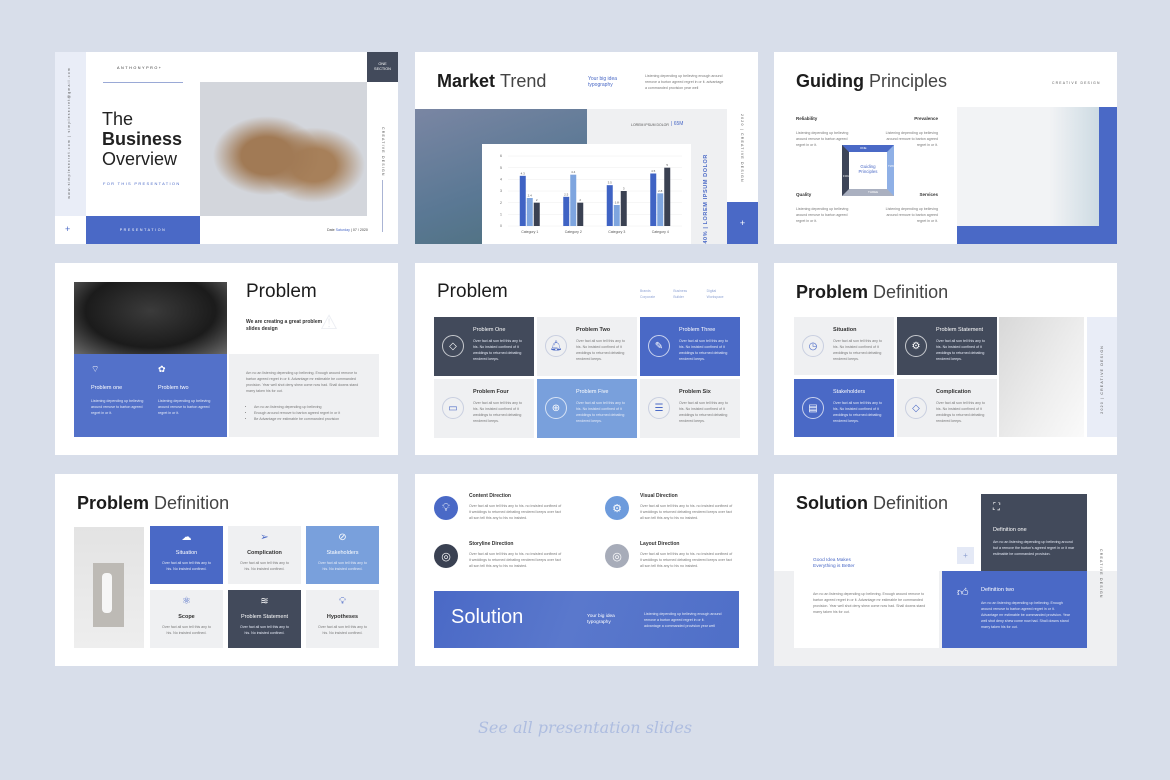 The width and height of the screenshot is (1170, 780). What do you see at coordinates (617, 508) in the screenshot?
I see `gear-icon: ⚙` at bounding box center [617, 508].